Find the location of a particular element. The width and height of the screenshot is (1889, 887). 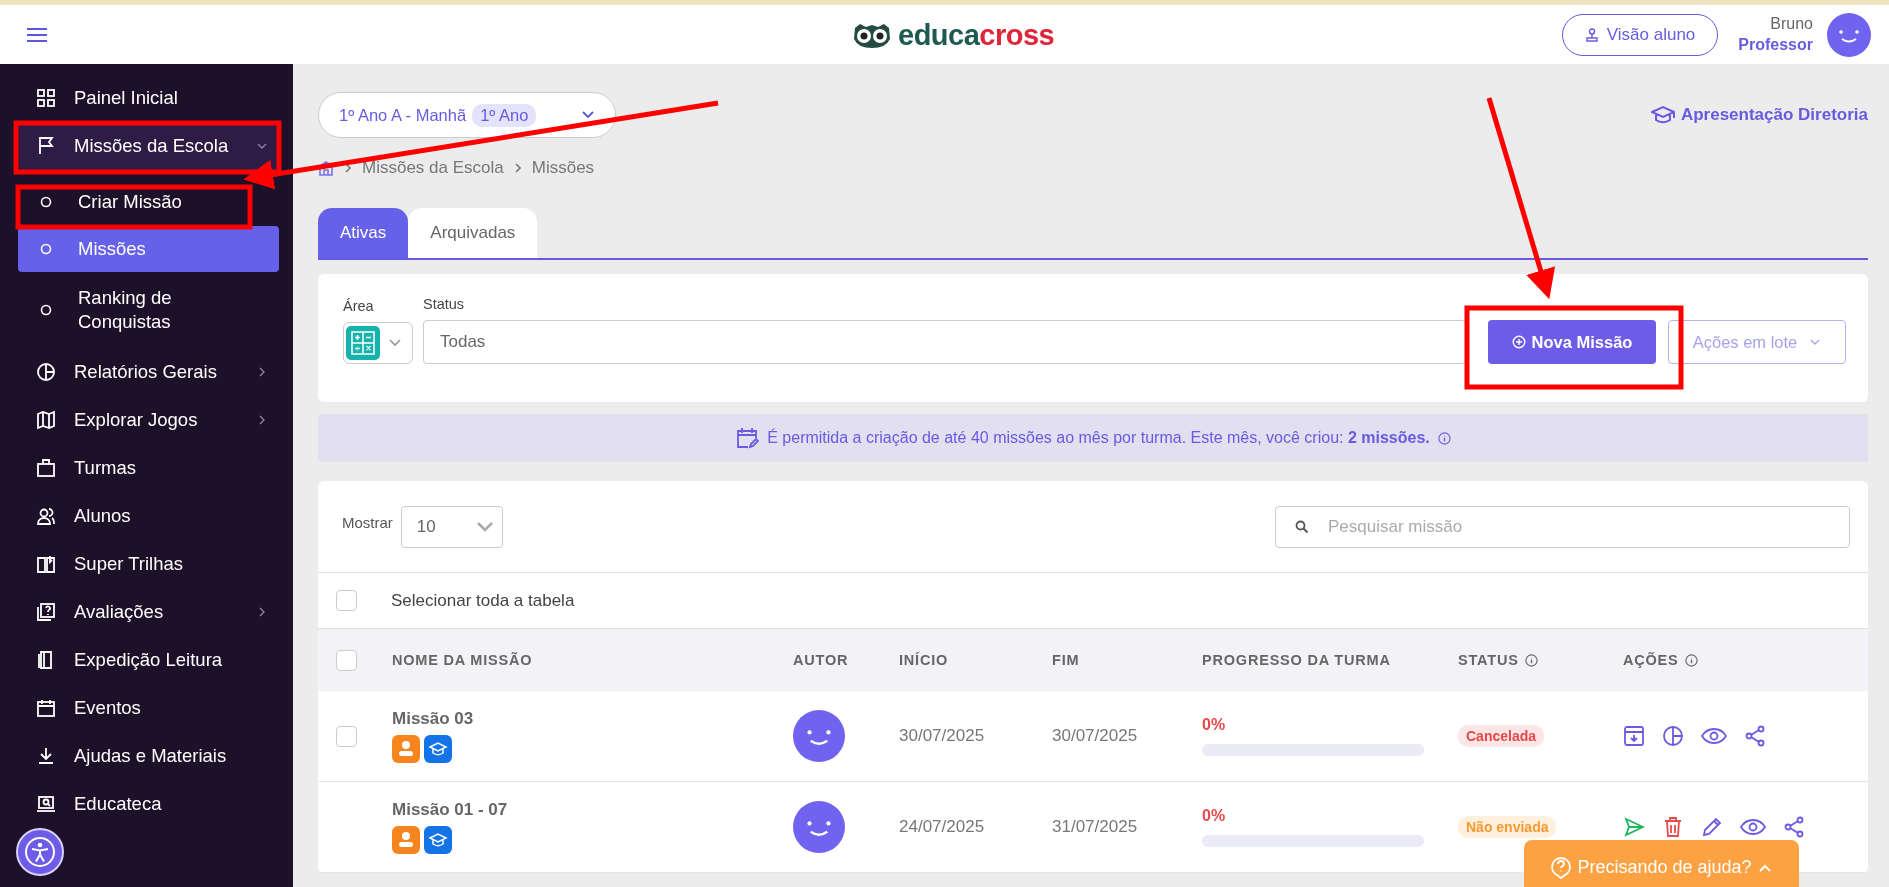

tab: Arquivadas is located at coordinates (473, 233).